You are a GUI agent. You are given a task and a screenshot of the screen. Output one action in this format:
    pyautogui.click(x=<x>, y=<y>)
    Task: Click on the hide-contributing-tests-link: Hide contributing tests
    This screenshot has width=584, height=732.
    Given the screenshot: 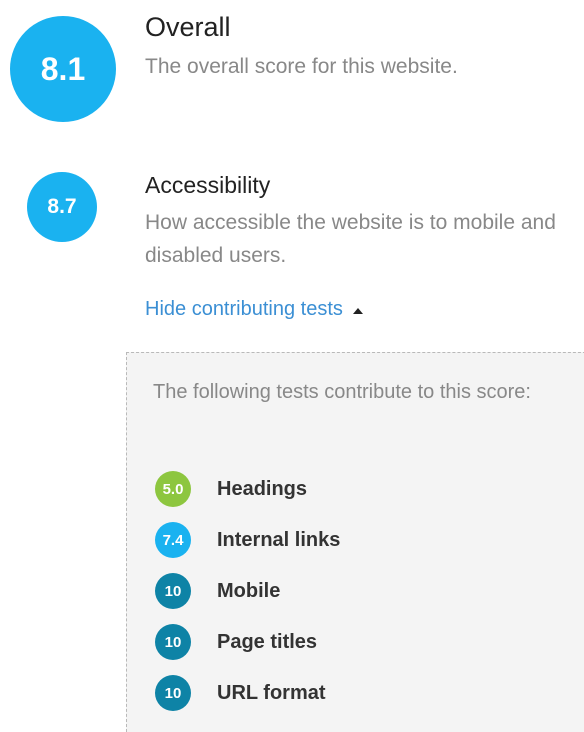 What is the action you would take?
    pyautogui.click(x=254, y=309)
    